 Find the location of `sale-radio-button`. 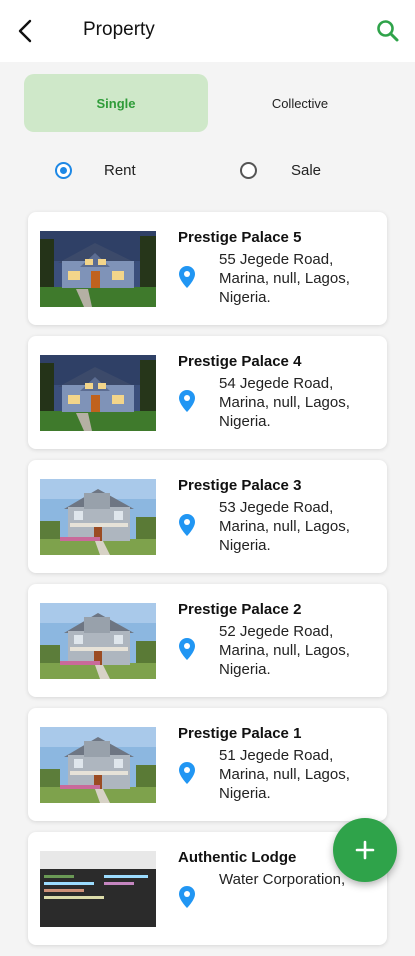

sale-radio-button is located at coordinates (248, 170).